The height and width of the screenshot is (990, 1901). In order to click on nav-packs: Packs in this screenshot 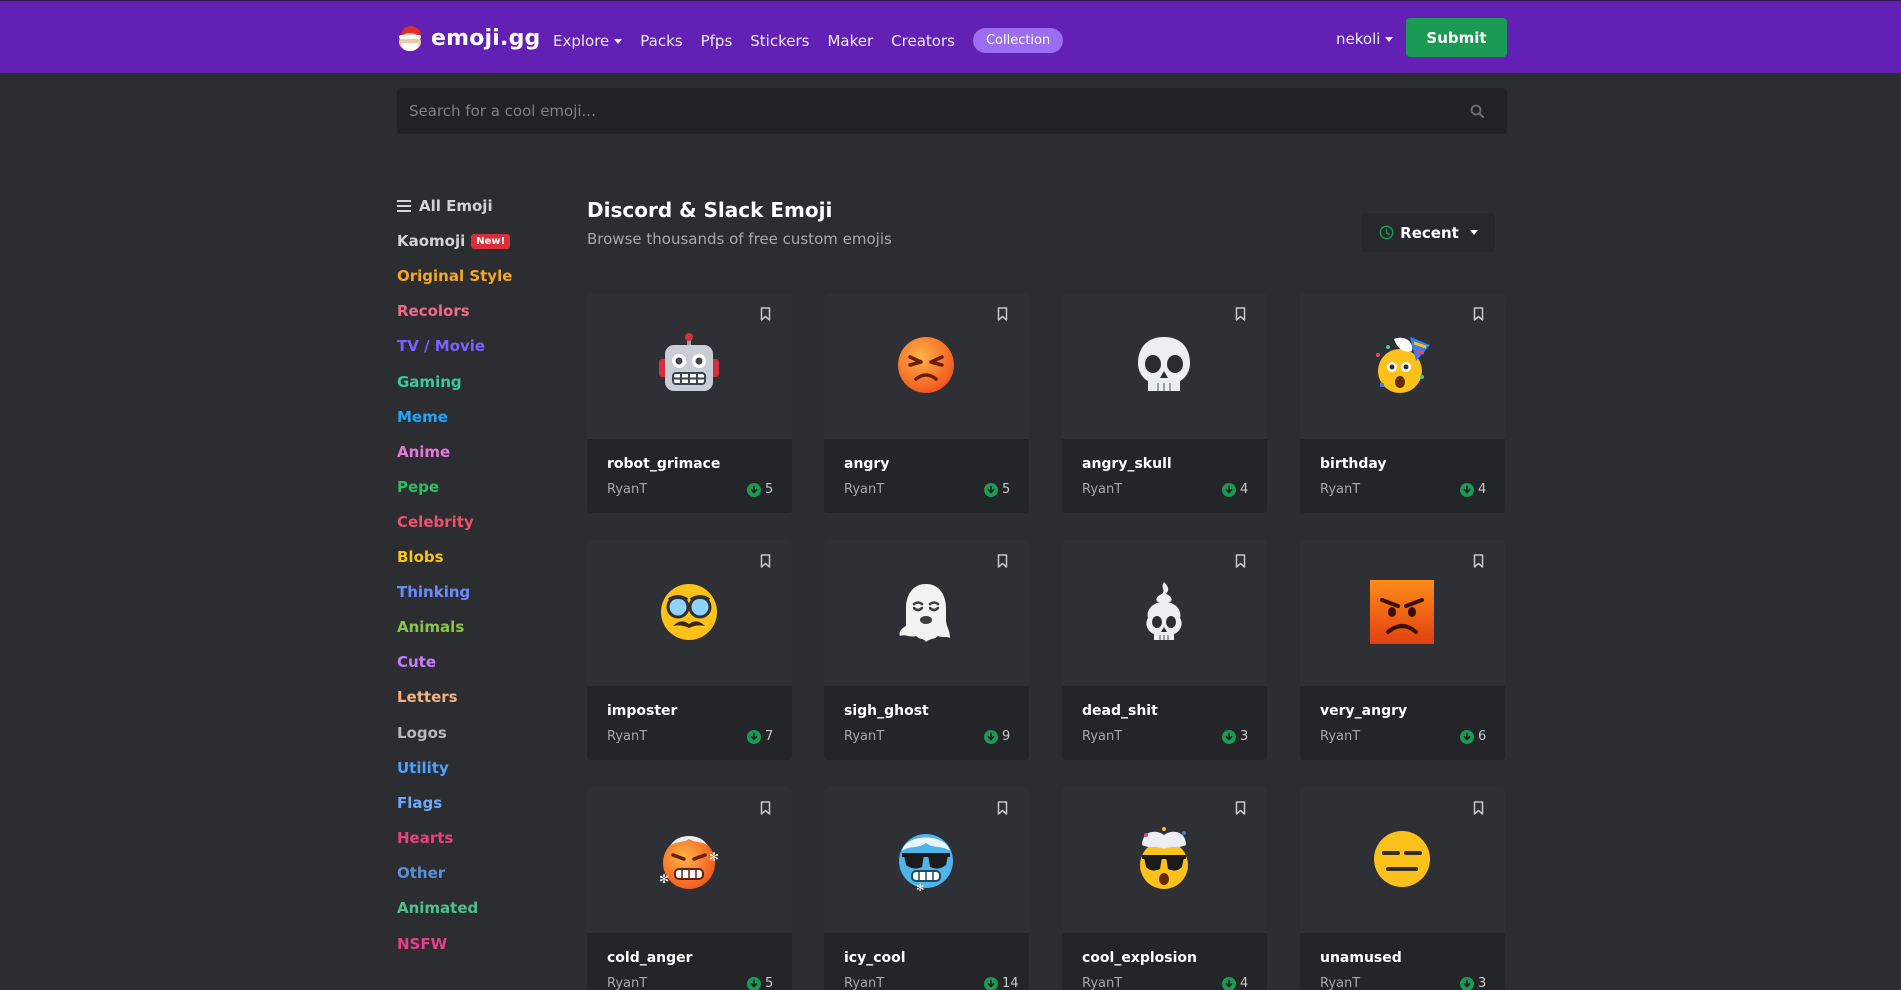, I will do `click(661, 41)`.